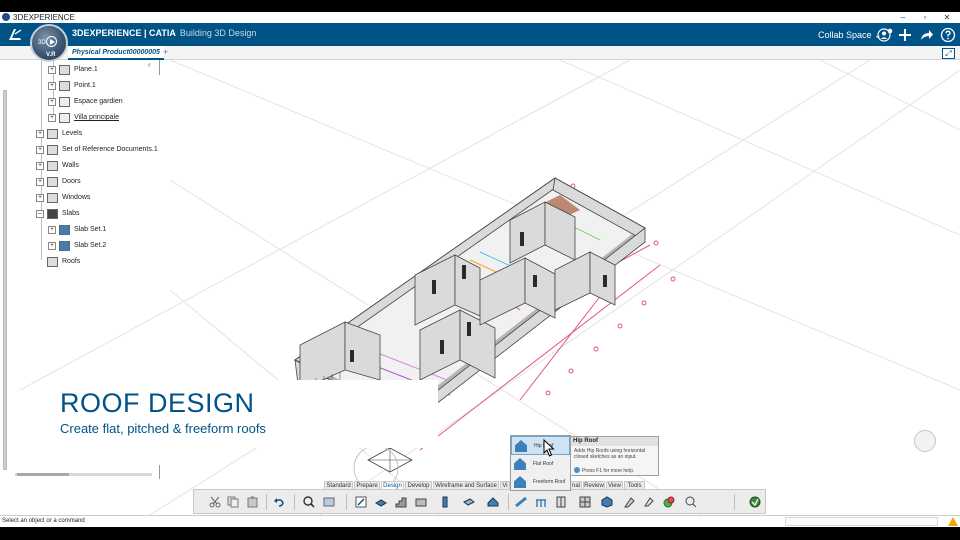 The width and height of the screenshot is (960, 540). What do you see at coordinates (850, 35) in the screenshot?
I see `collab-space-dropdown: Collab Space ⌄` at bounding box center [850, 35].